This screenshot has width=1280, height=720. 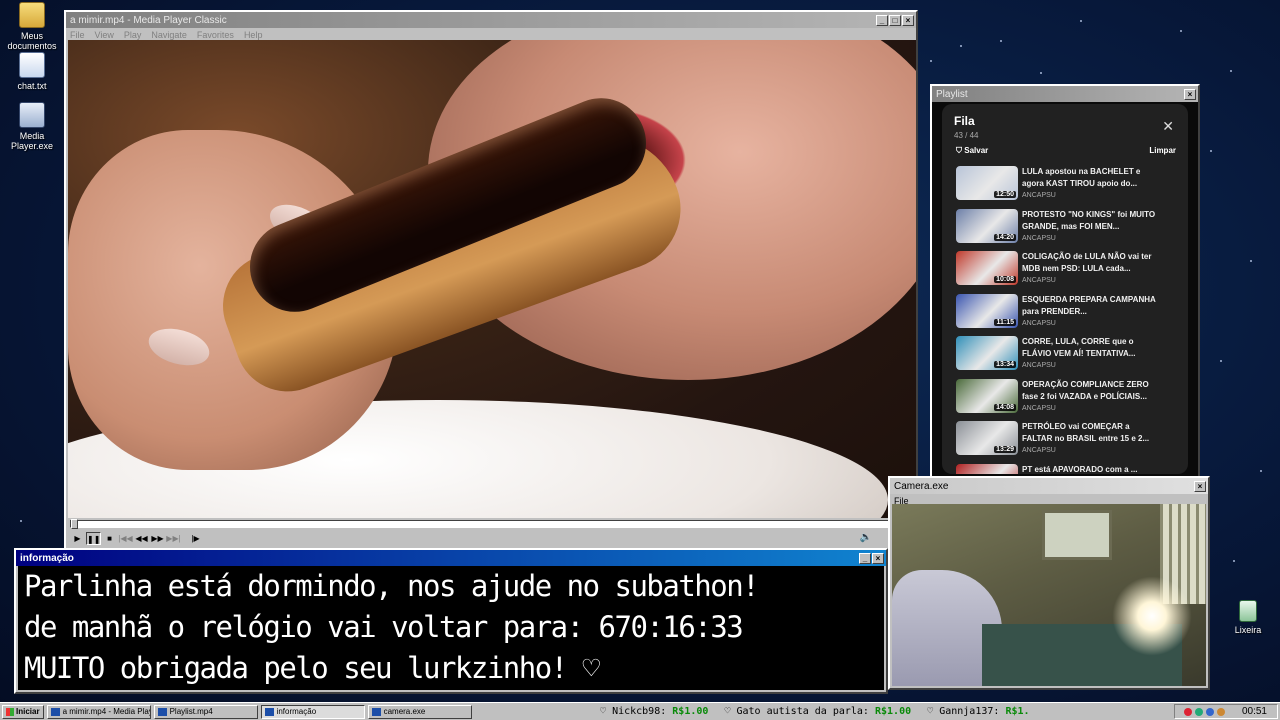 I want to click on camera-feed, so click(x=1049, y=595).